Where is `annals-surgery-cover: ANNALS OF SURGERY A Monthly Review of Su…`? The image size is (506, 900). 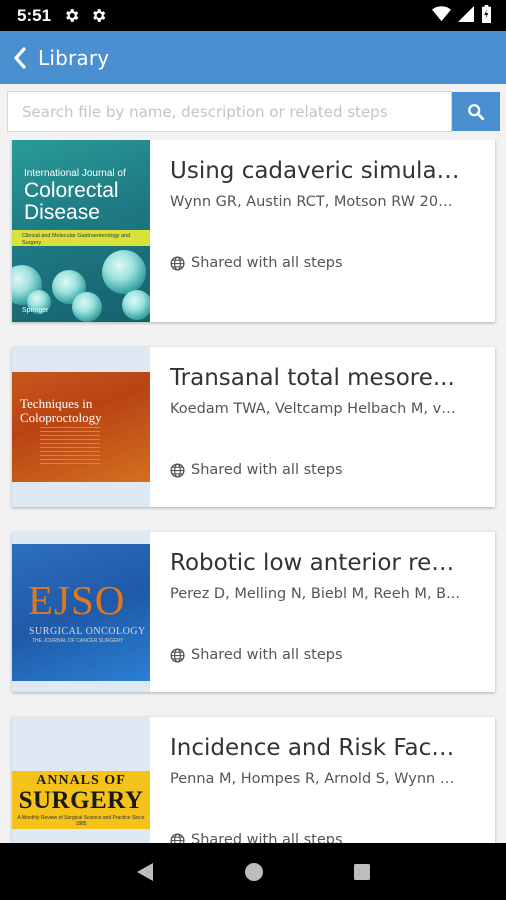 annals-surgery-cover: ANNALS OF SURGERY A Monthly Review of Su… is located at coordinates (81, 800).